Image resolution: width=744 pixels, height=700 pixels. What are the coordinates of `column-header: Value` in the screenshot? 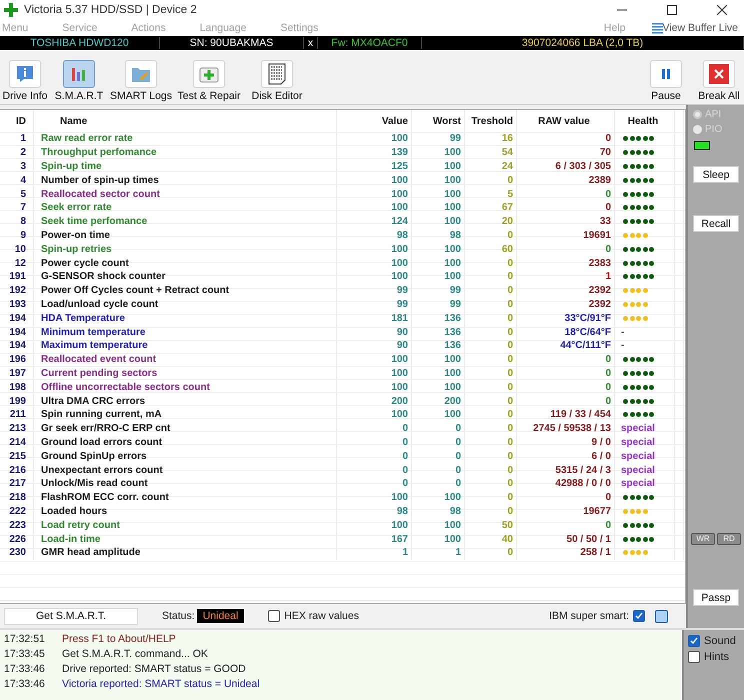 It's located at (374, 121).